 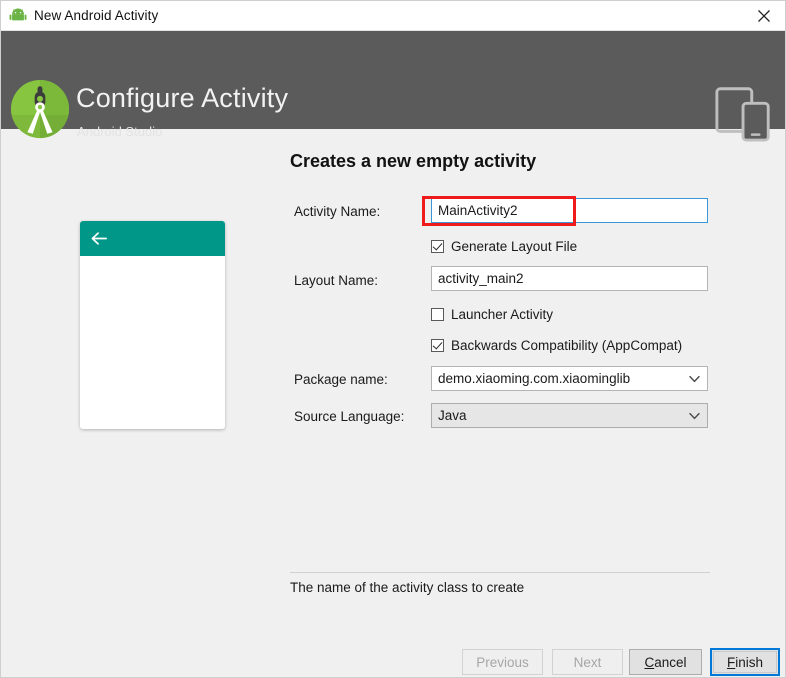 I want to click on generate-layout-file-checkbox: Generate Layout File, so click(x=504, y=246).